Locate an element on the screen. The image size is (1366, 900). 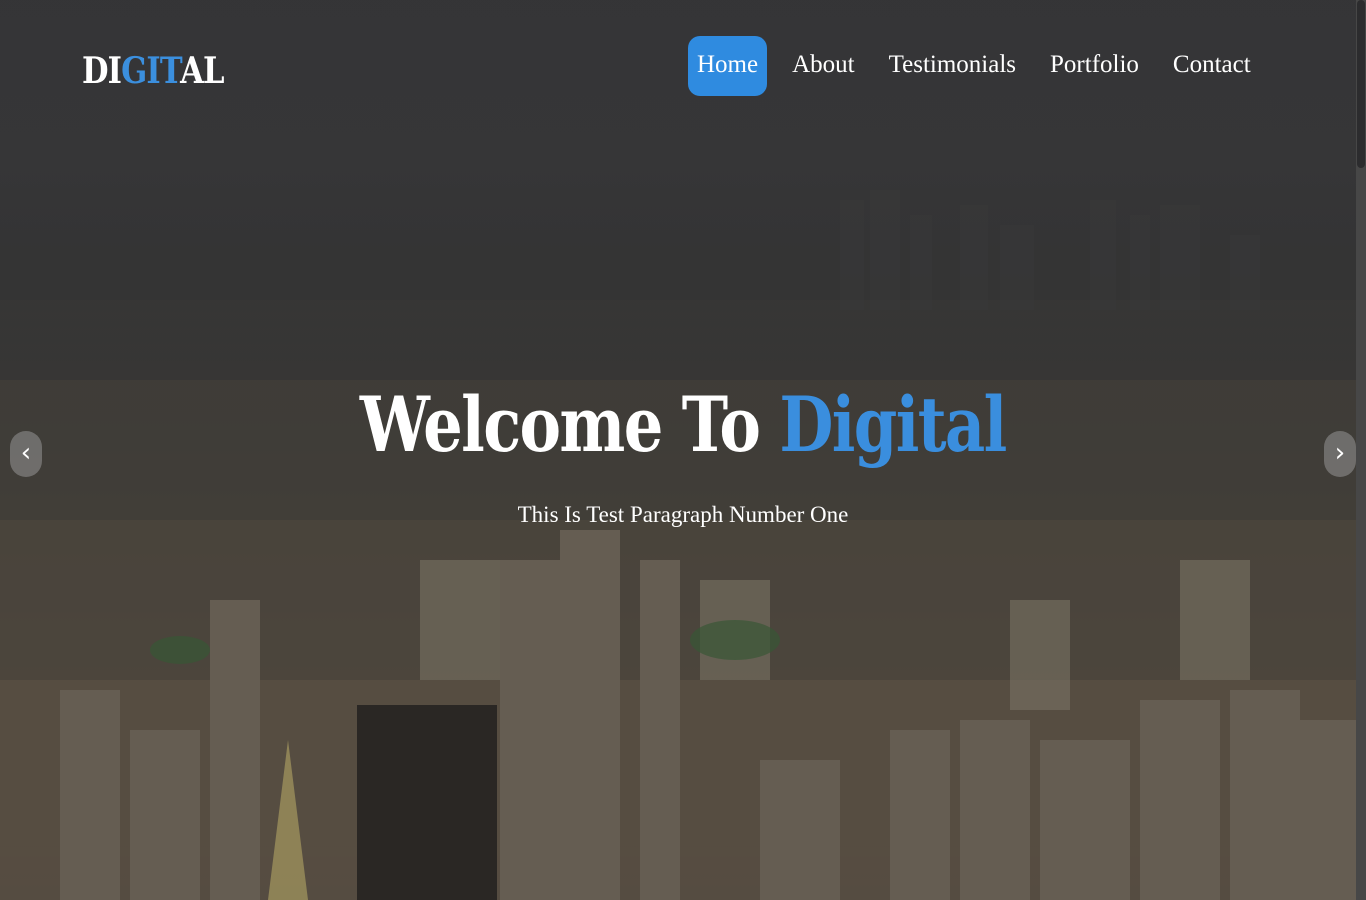
chevron-right-icon: › is located at coordinates (1340, 453).